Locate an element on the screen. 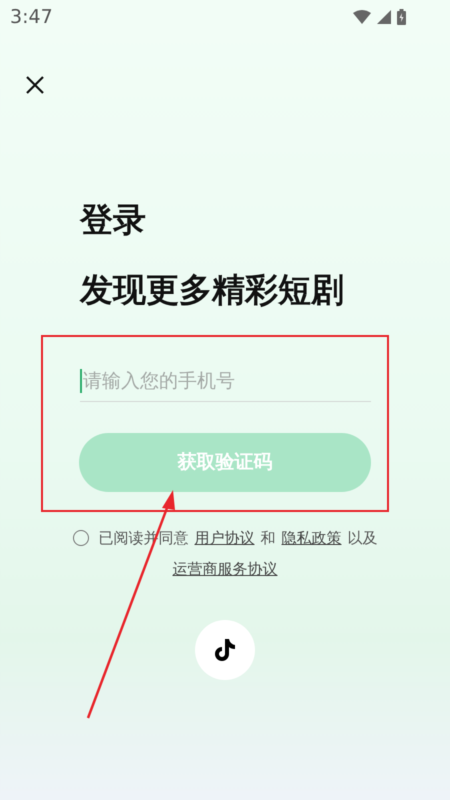  music-note-icon is located at coordinates (225, 650).